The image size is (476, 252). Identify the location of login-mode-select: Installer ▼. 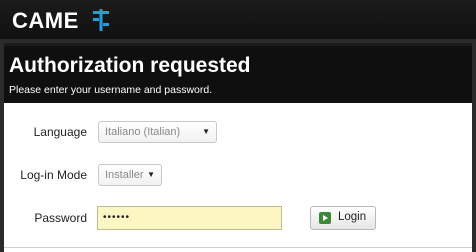
(130, 175).